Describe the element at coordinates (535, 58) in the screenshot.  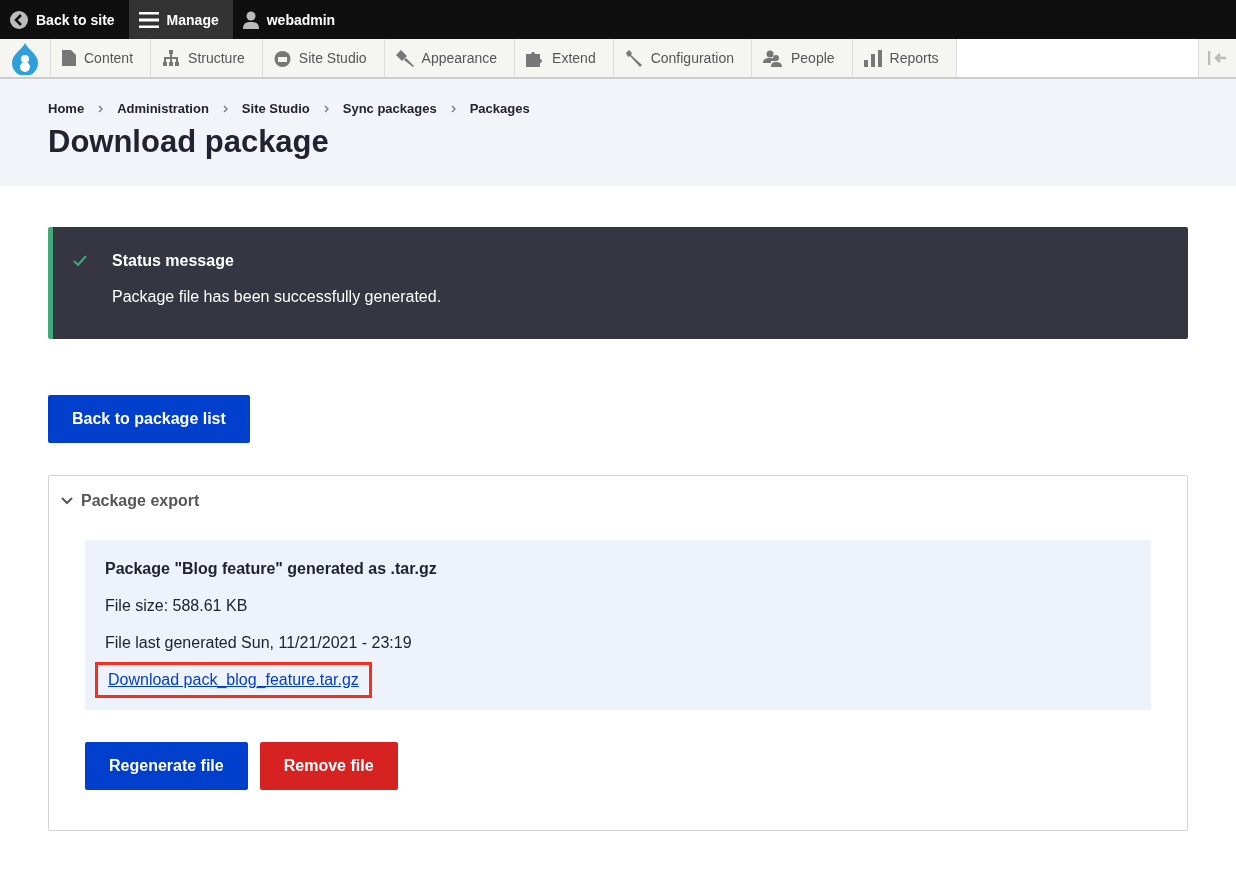
I see `puzzle-icon` at that location.